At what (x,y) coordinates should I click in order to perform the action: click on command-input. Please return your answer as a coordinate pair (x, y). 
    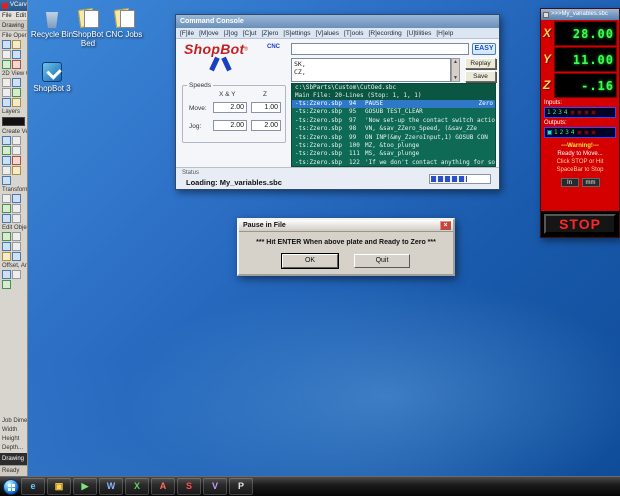
    Looking at the image, I should click on (380, 49).